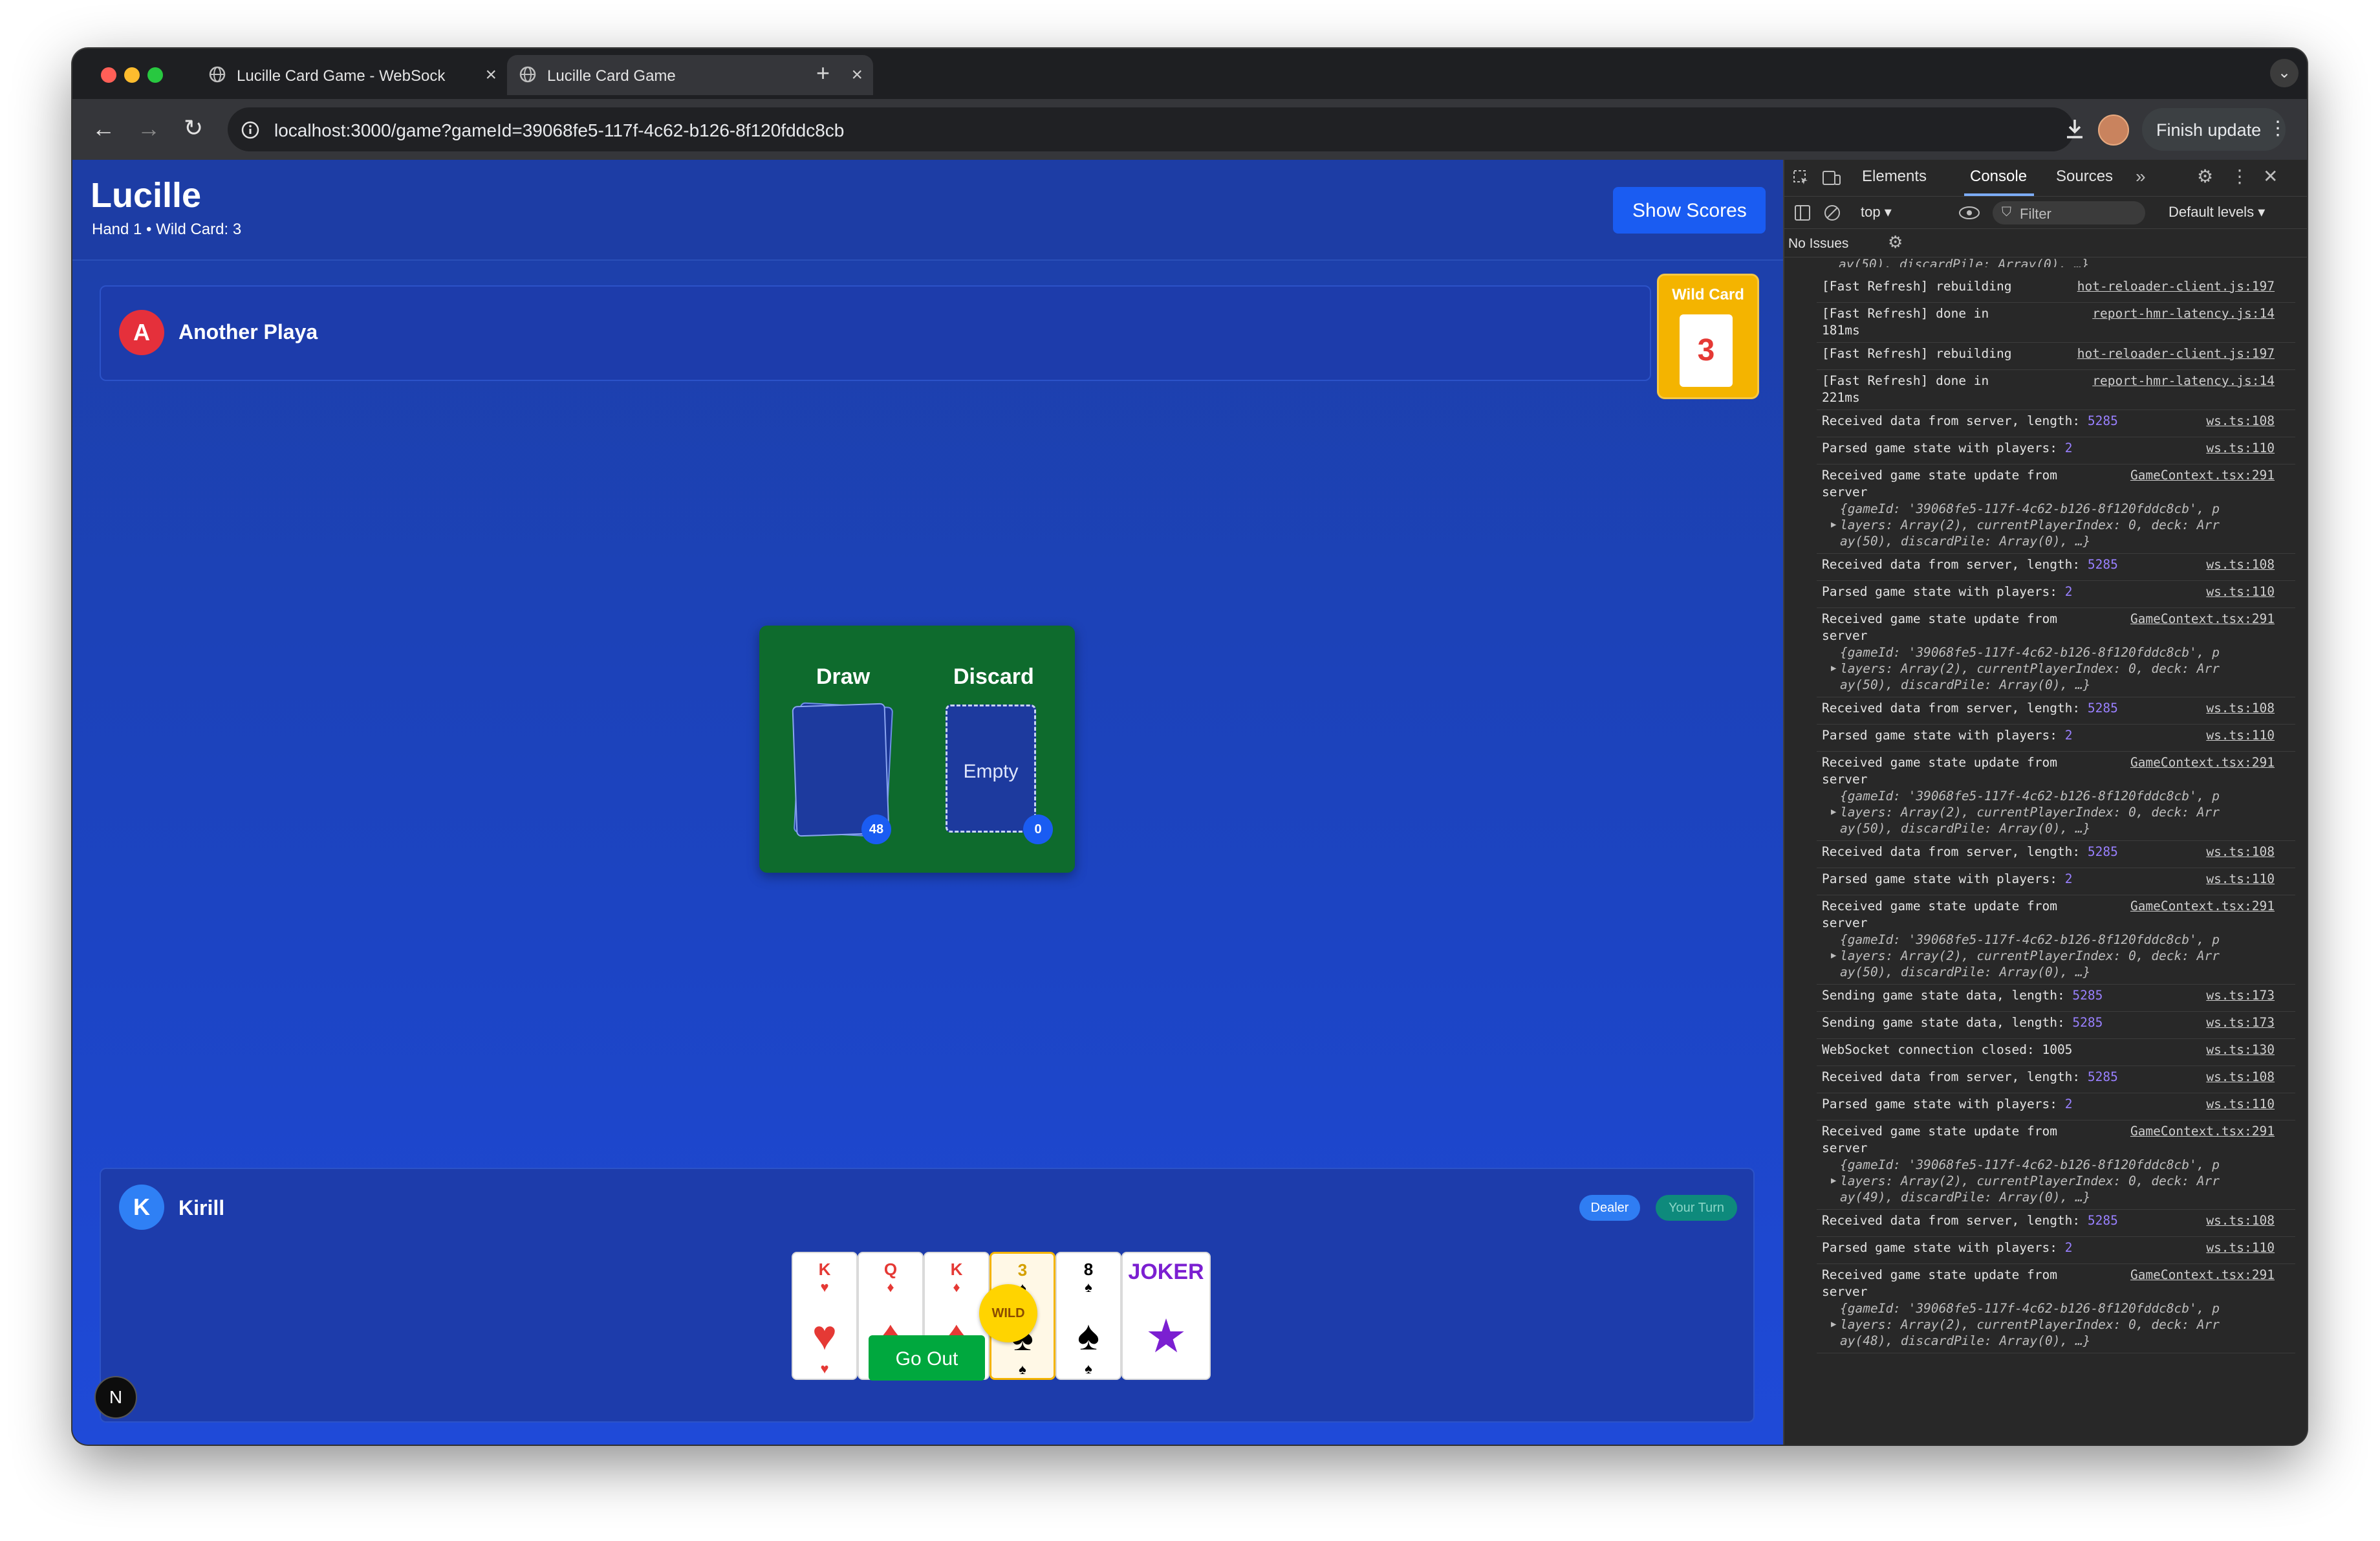  What do you see at coordinates (917, 749) in the screenshot?
I see `piles-area: Draw Discard 48 Empty 0` at bounding box center [917, 749].